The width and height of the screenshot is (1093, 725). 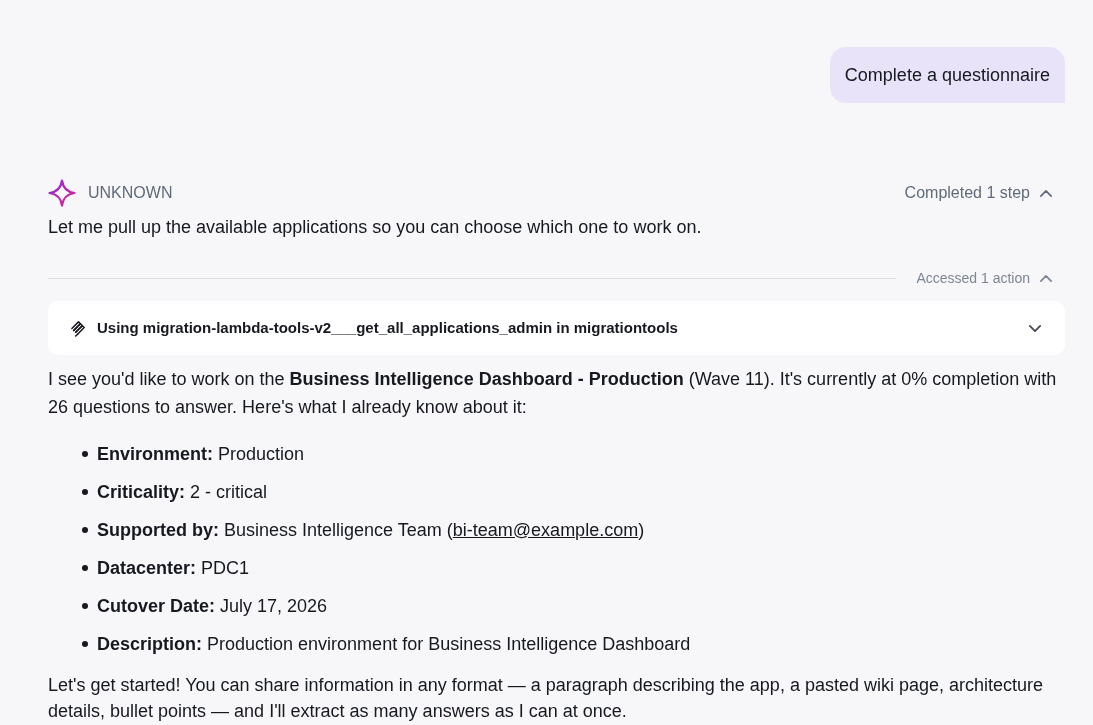 I want to click on email-link: bi-team@example.com, so click(x=545, y=530).